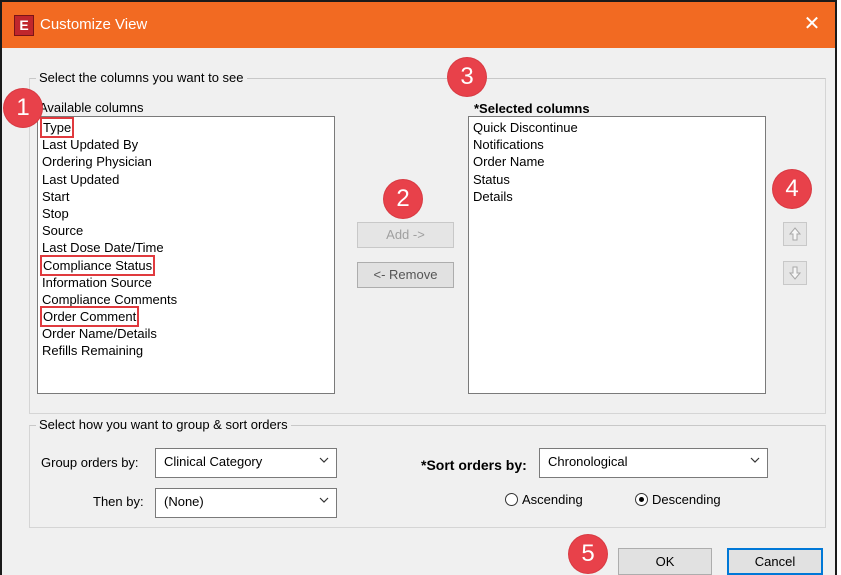 This screenshot has width=841, height=575. I want to click on group-by-value: Clinical Category, so click(213, 461).